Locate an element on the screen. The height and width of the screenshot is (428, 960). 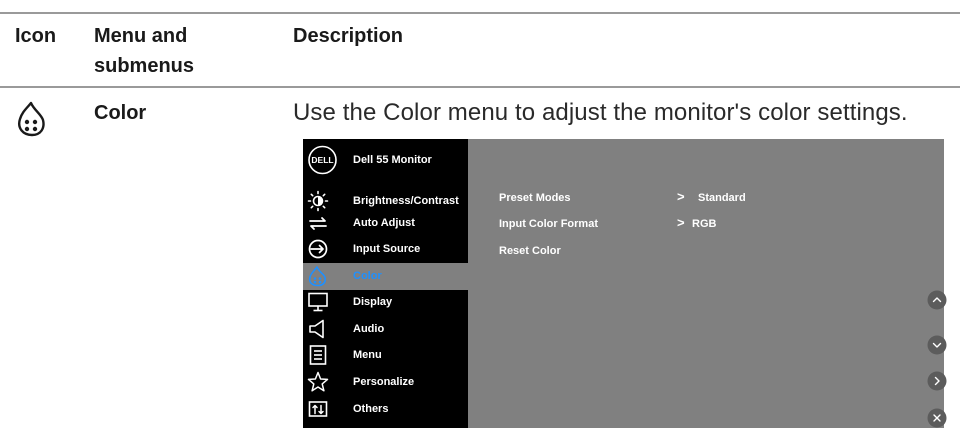
osd-menu-label: Display is located at coordinates (373, 302).